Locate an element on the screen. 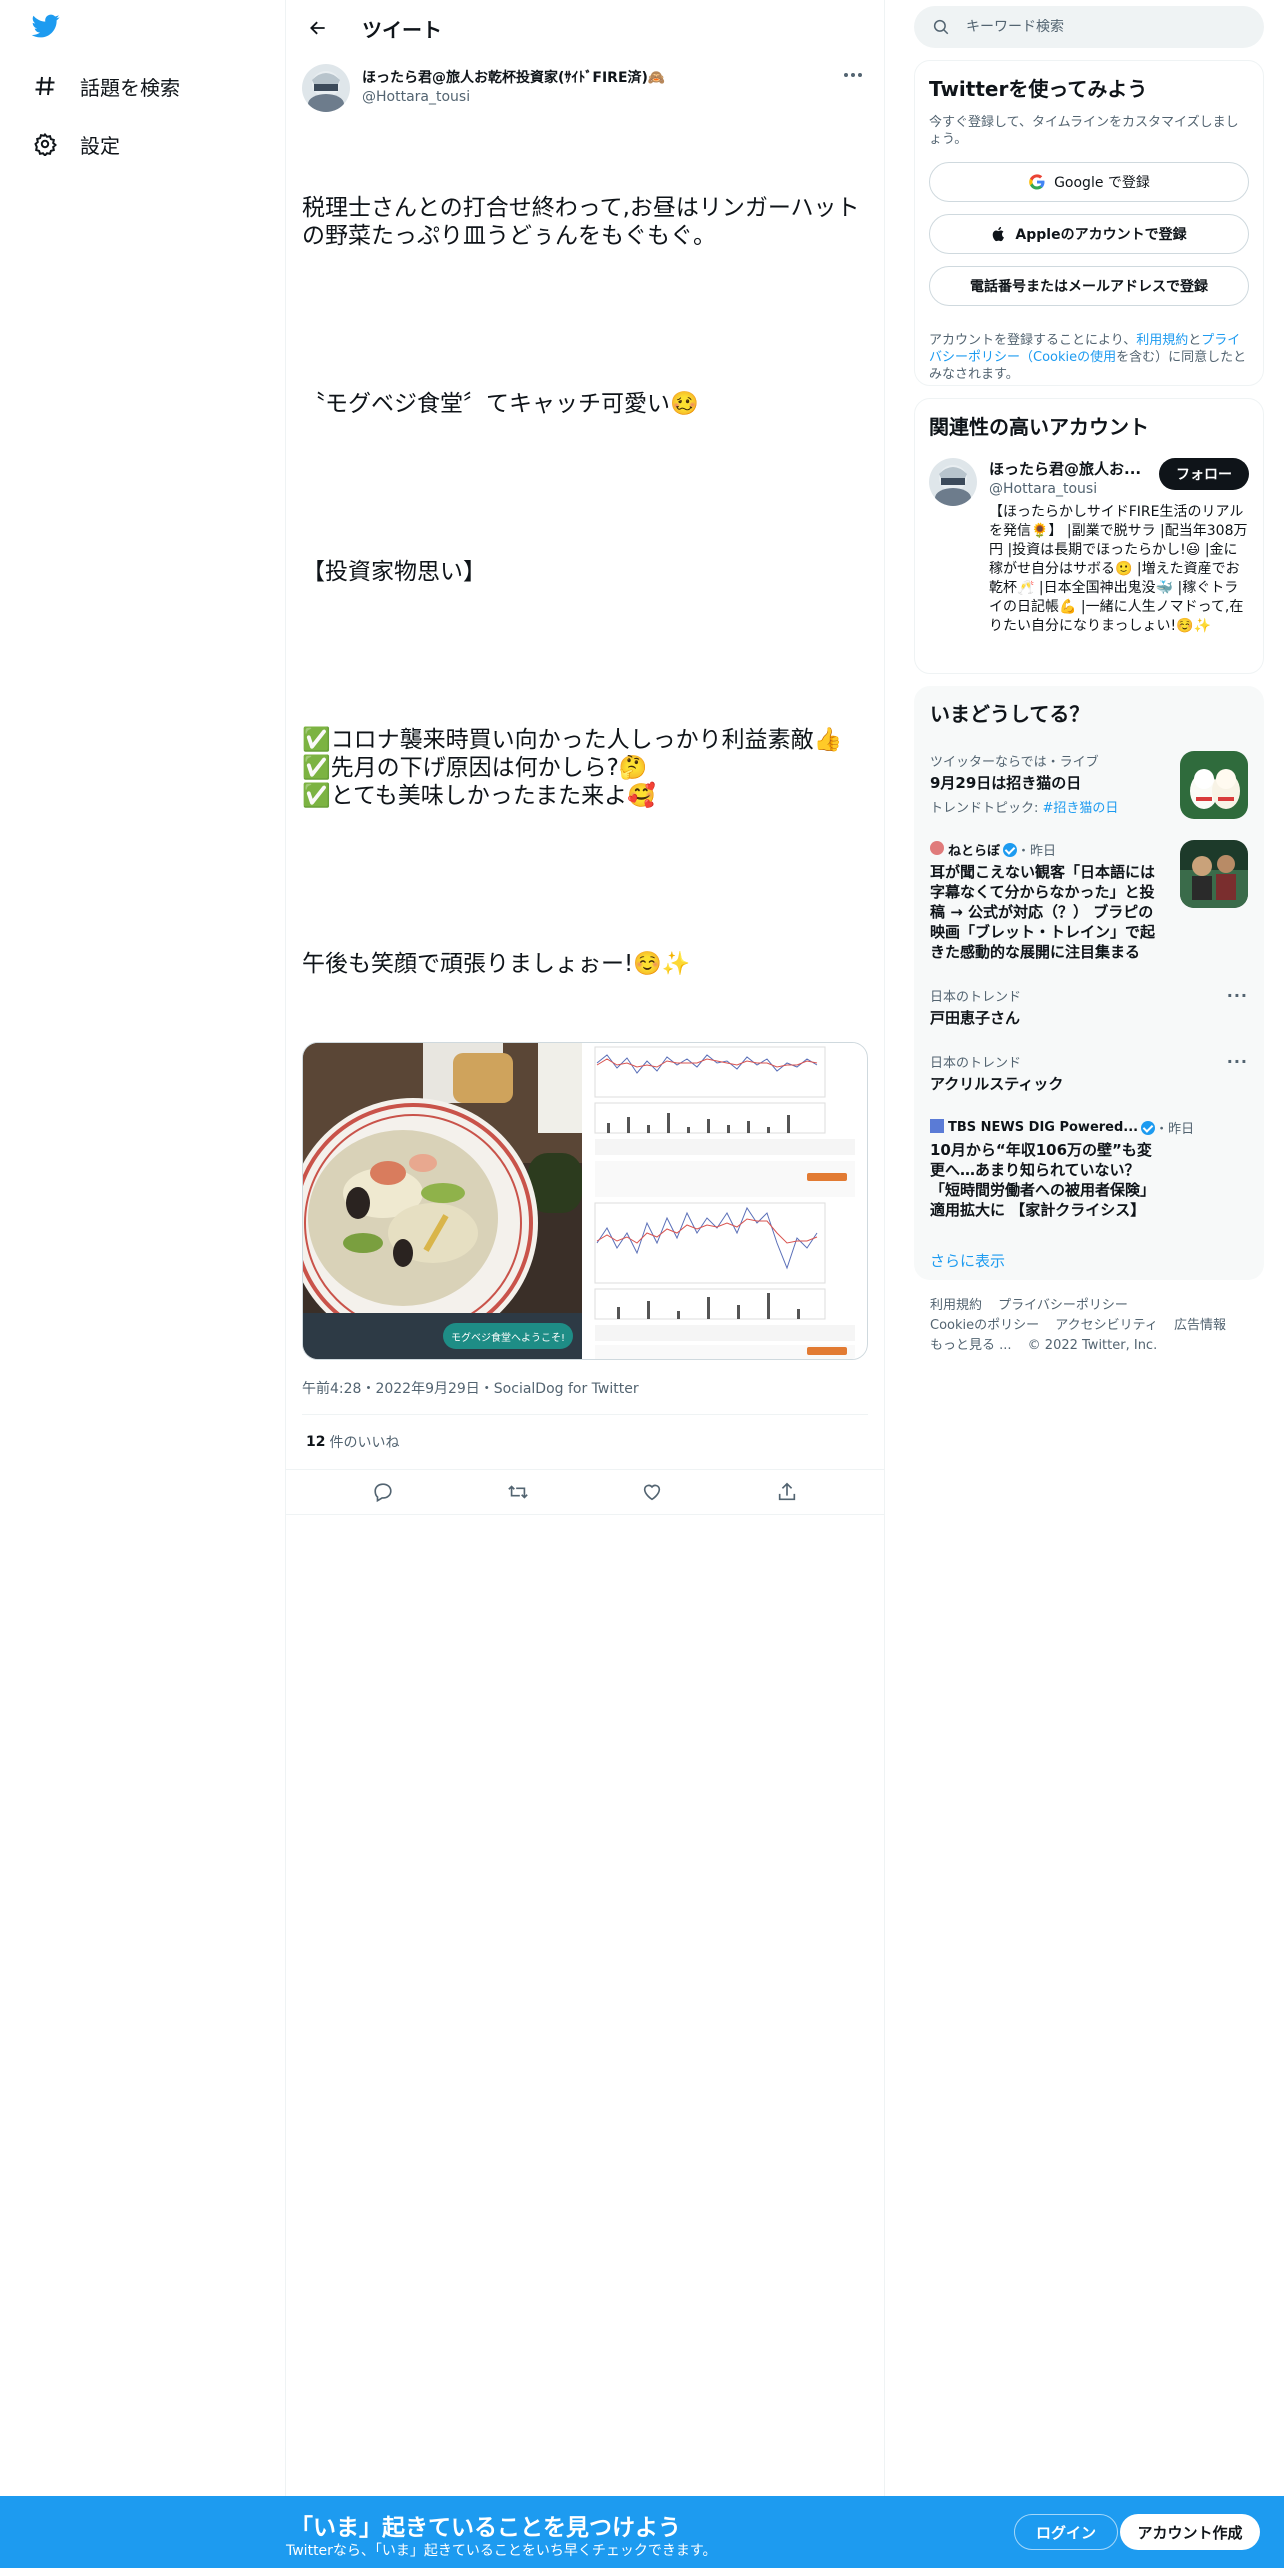 The height and width of the screenshot is (2568, 1284). search-bar is located at coordinates (1089, 27).